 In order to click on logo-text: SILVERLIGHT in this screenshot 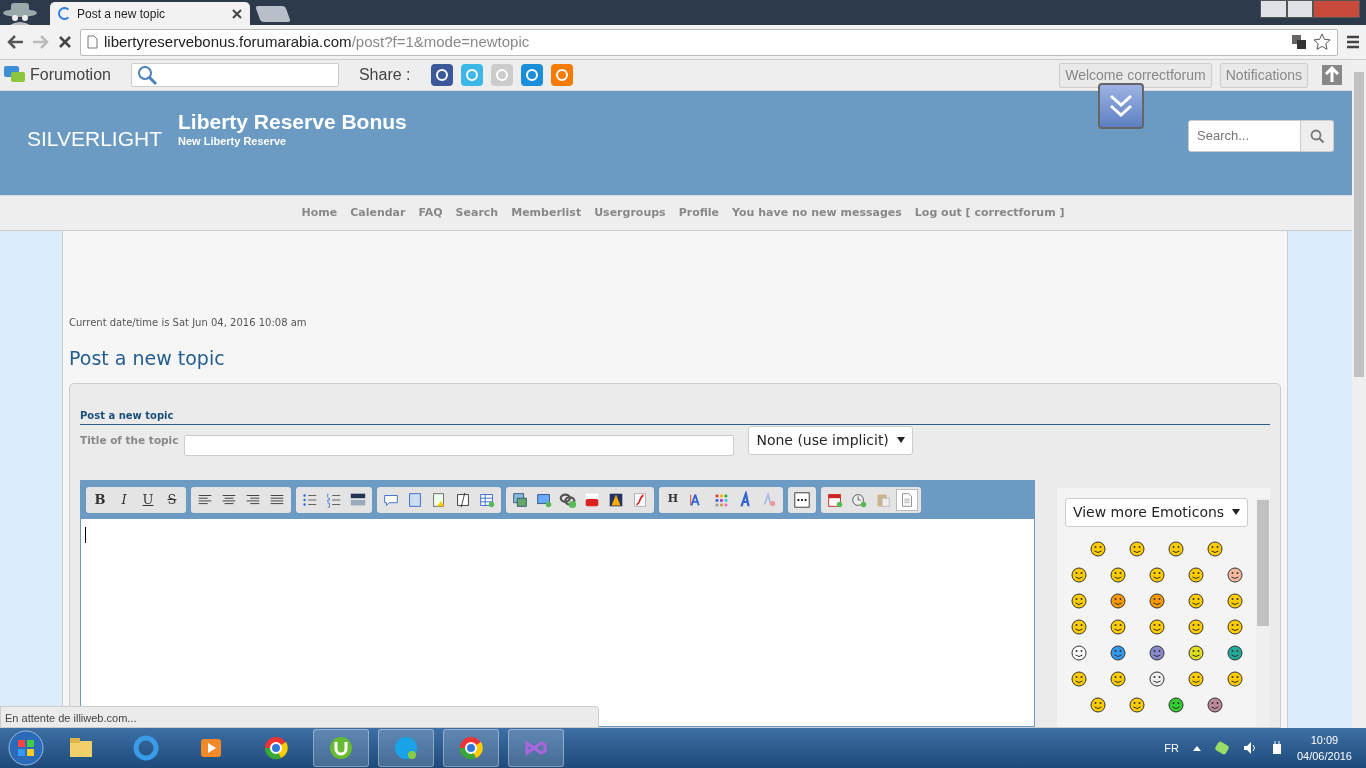, I will do `click(94, 139)`.